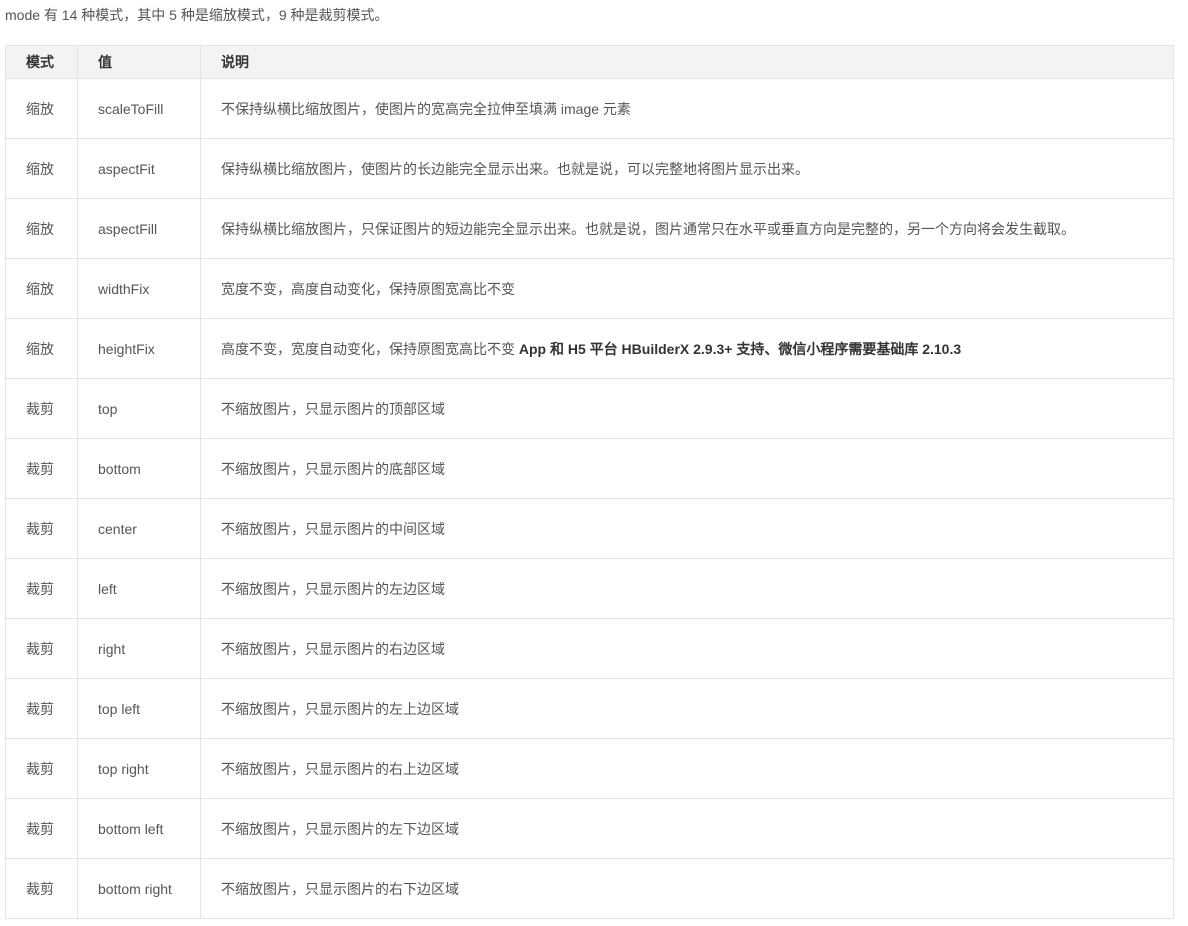 The width and height of the screenshot is (1188, 926). Describe the element at coordinates (333, 409) in the screenshot. I see `description-text: 不缩放图片，只显示图片的顶部区域` at that location.